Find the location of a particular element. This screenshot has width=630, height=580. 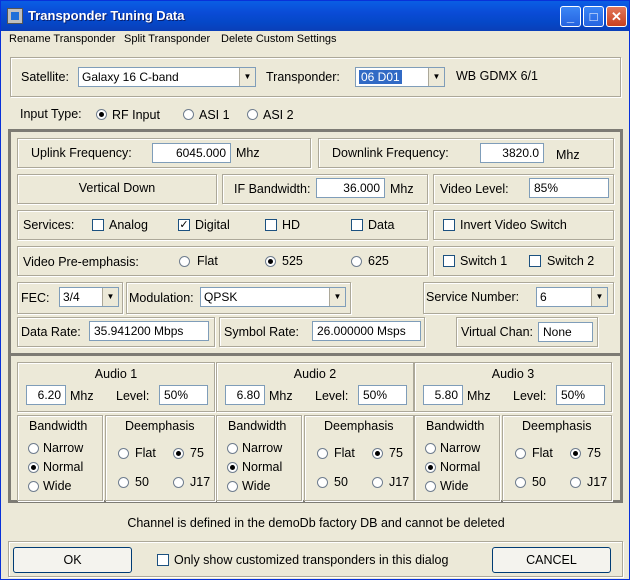

preemph-flat-radio is located at coordinates (184, 261).